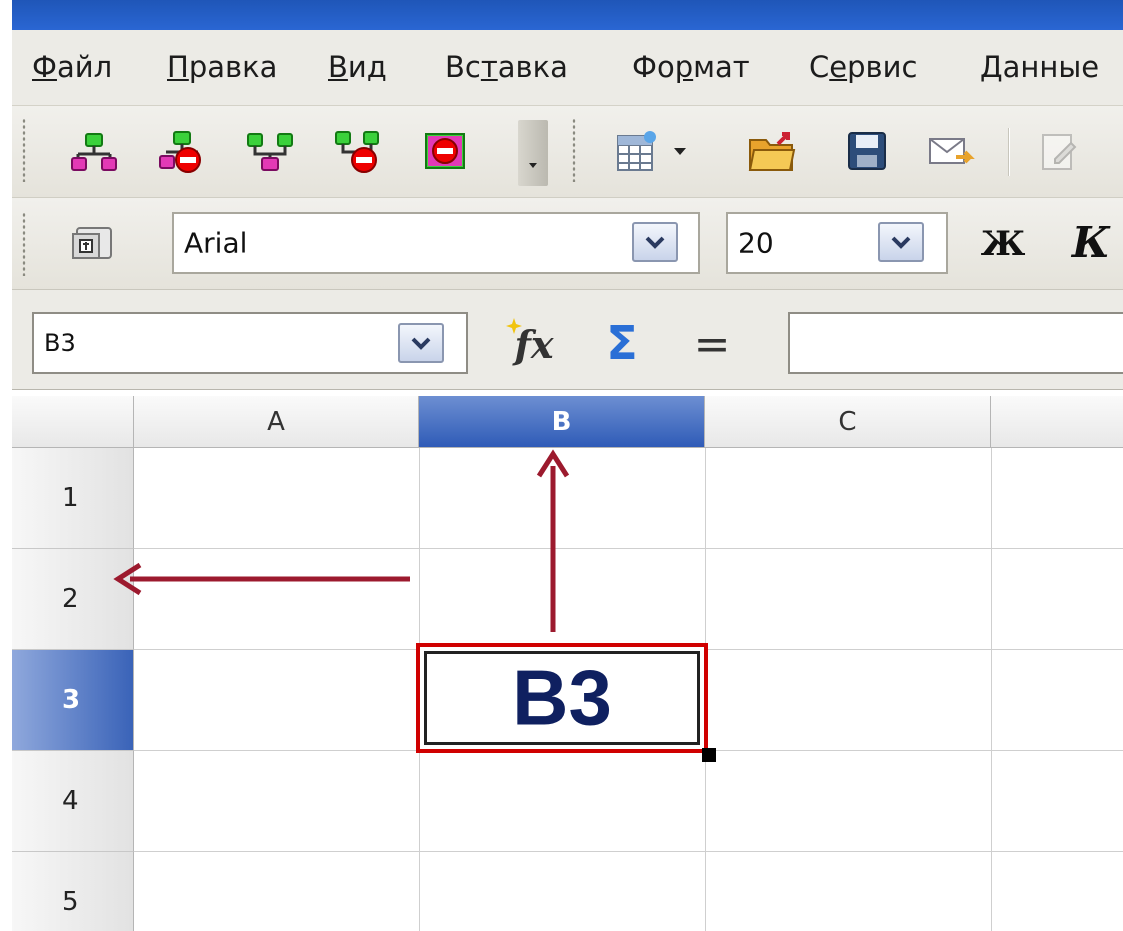  I want to click on row-header-5: 5, so click(73, 891).